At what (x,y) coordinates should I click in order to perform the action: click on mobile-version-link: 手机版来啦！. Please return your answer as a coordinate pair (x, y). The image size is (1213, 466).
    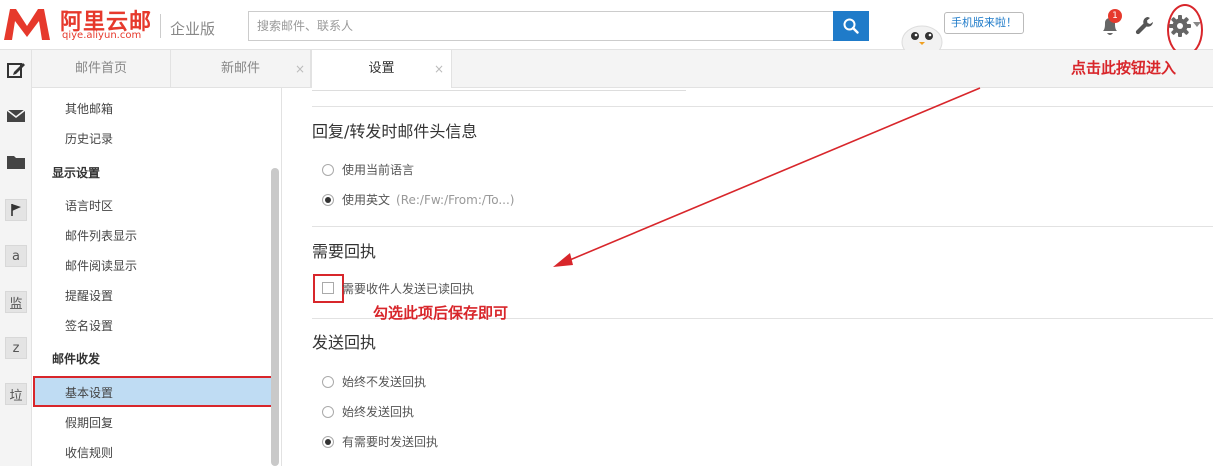
    Looking at the image, I should click on (984, 23).